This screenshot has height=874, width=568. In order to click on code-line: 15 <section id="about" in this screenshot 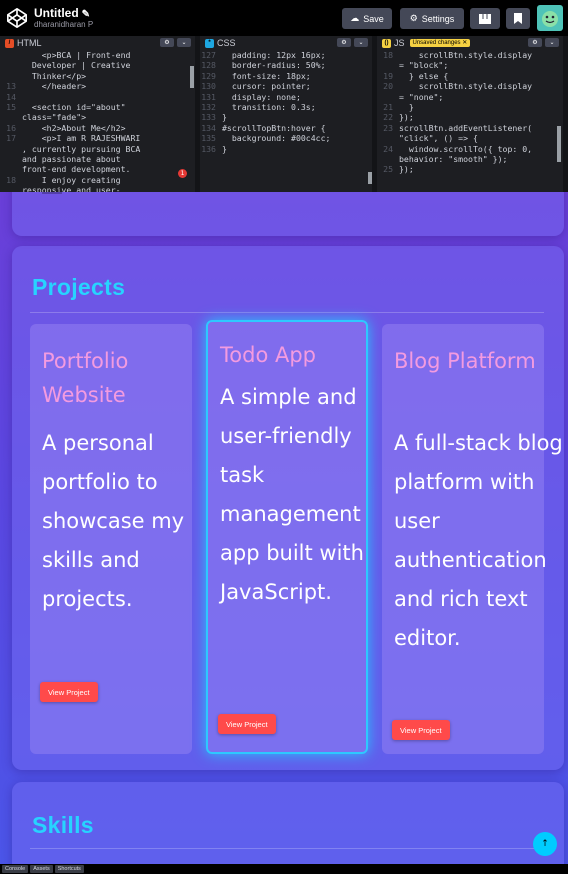, I will do `click(97, 107)`.